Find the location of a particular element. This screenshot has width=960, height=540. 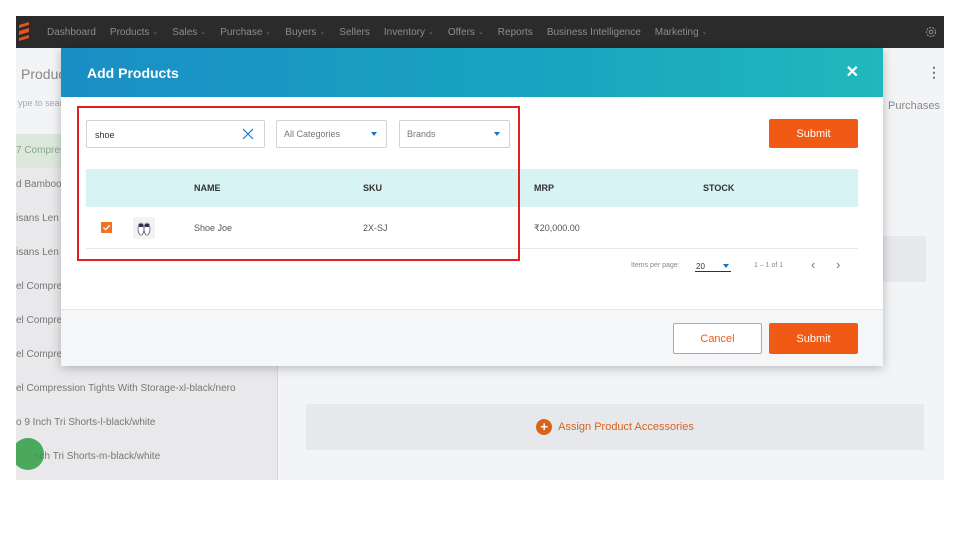

row-checkbox is located at coordinates (106, 227).